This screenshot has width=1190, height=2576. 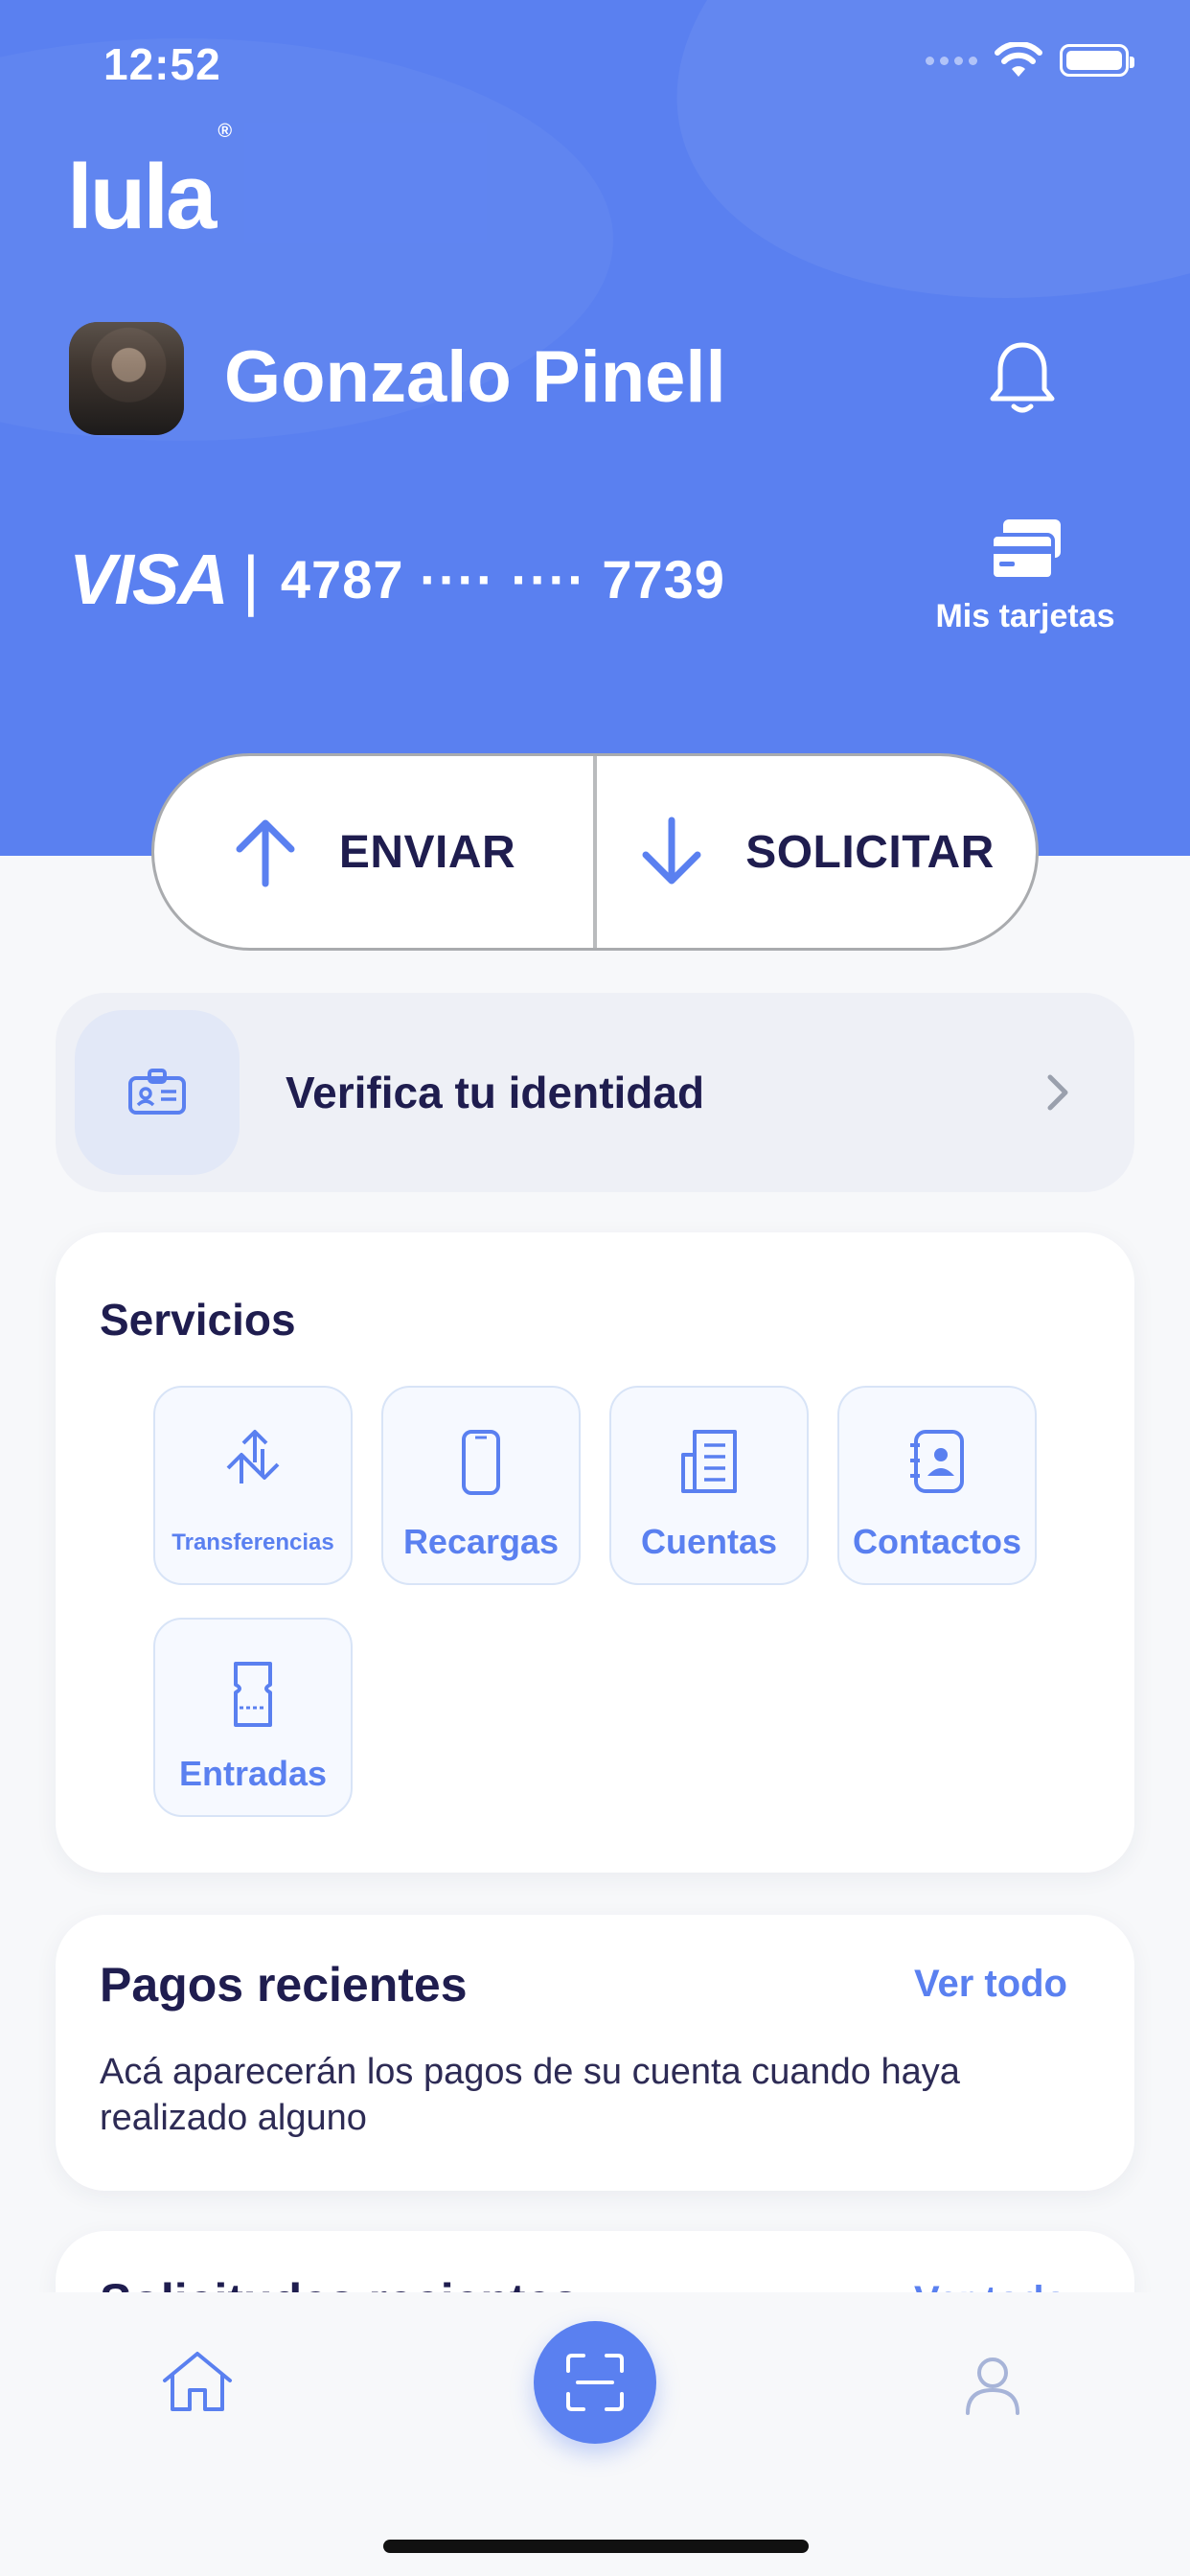 I want to click on recent-payments-title: Pagos recientes, so click(x=284, y=1985).